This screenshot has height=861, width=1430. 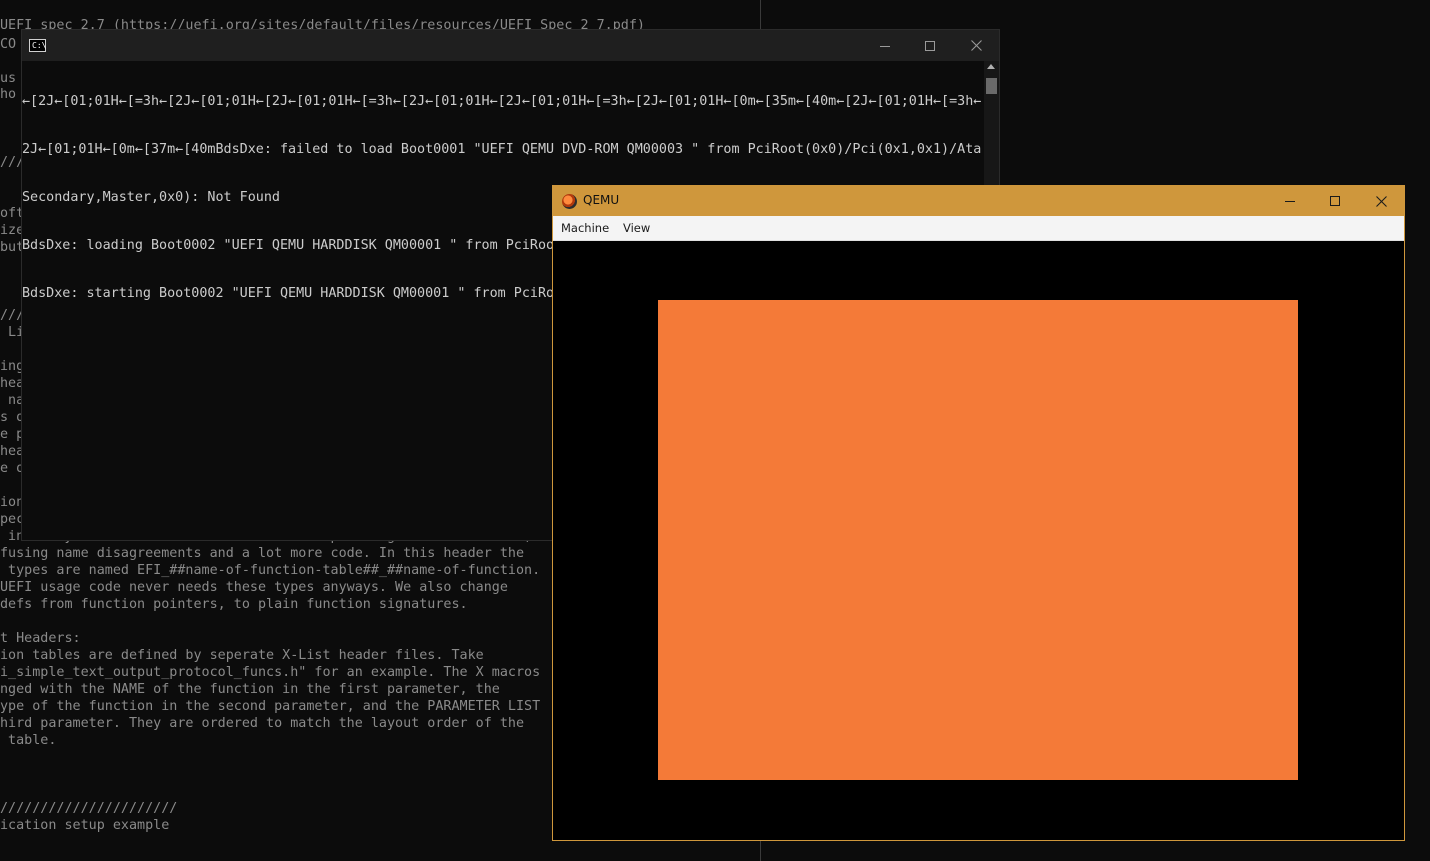 I want to click on console-icon-text: C:\, so click(x=39, y=45).